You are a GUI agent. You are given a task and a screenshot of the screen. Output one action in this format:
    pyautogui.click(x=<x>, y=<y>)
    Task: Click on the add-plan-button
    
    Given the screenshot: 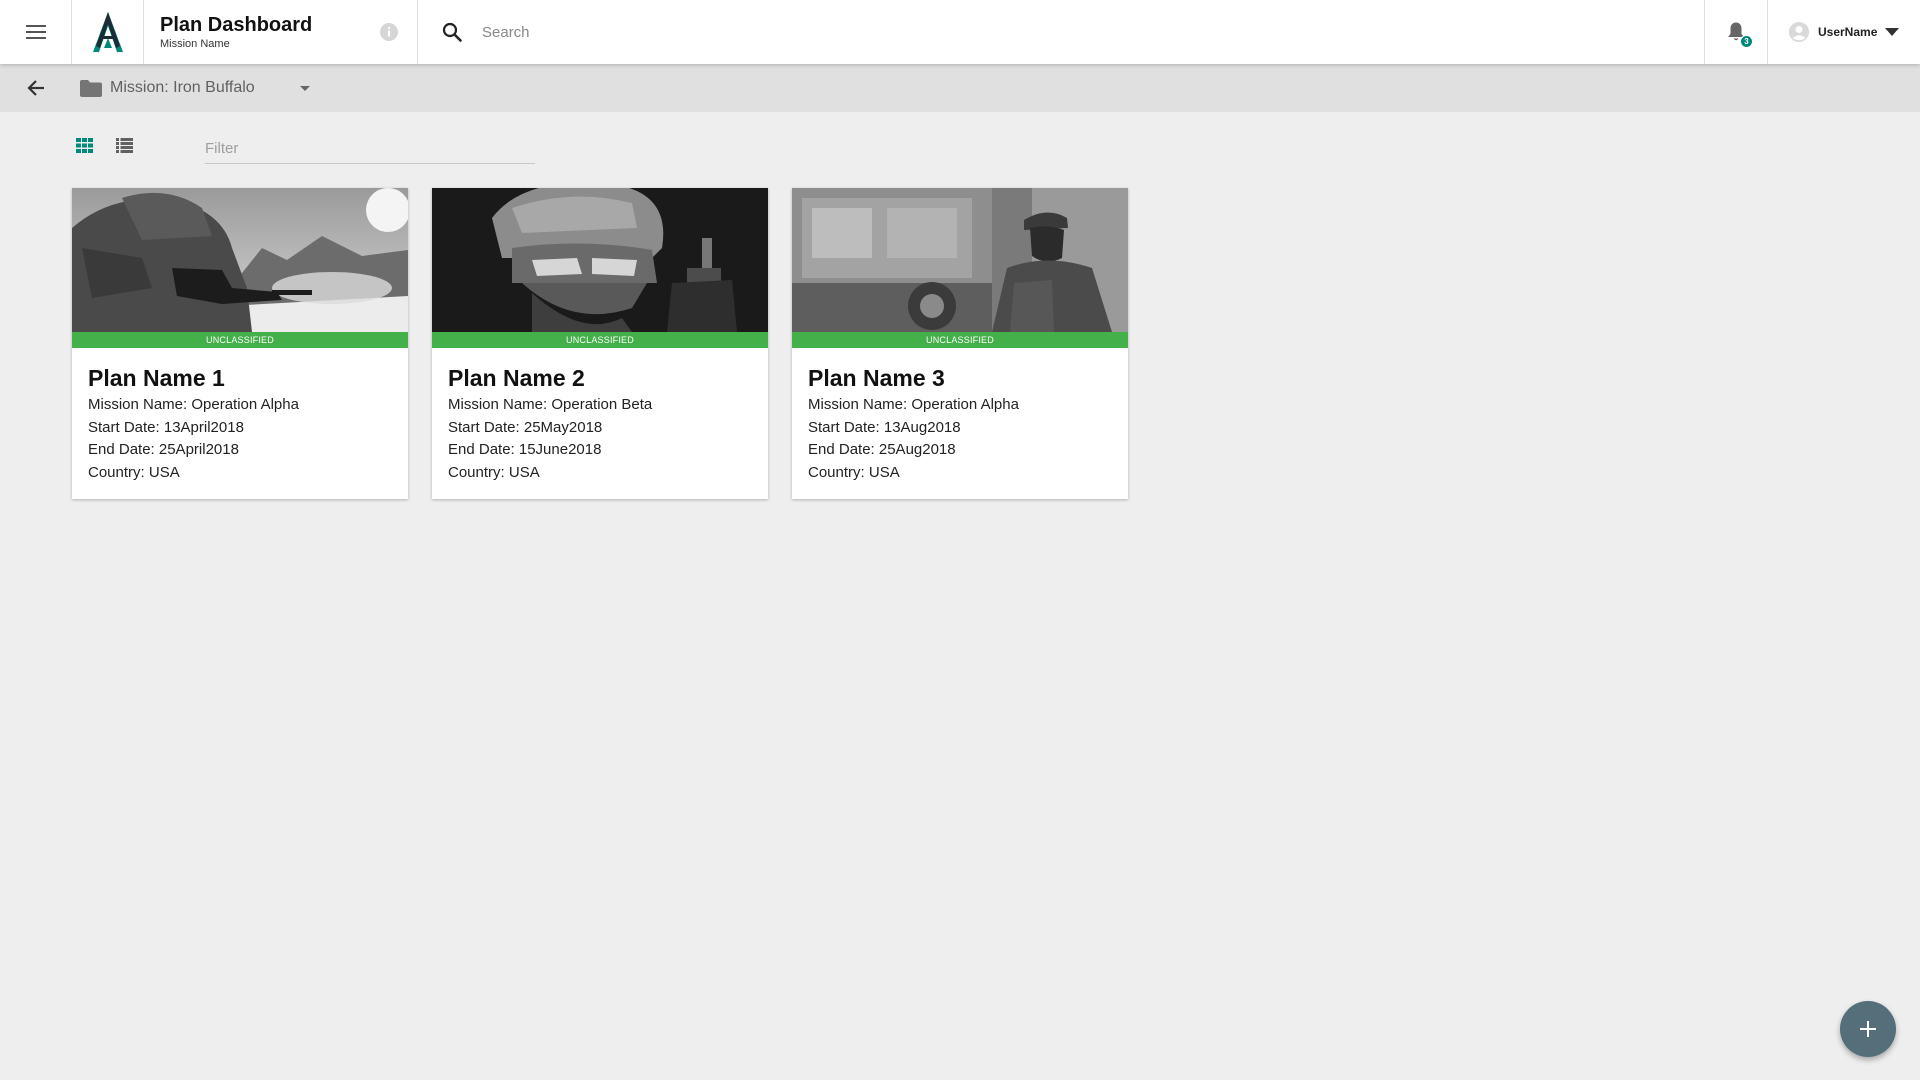 What is the action you would take?
    pyautogui.click(x=1868, y=1029)
    